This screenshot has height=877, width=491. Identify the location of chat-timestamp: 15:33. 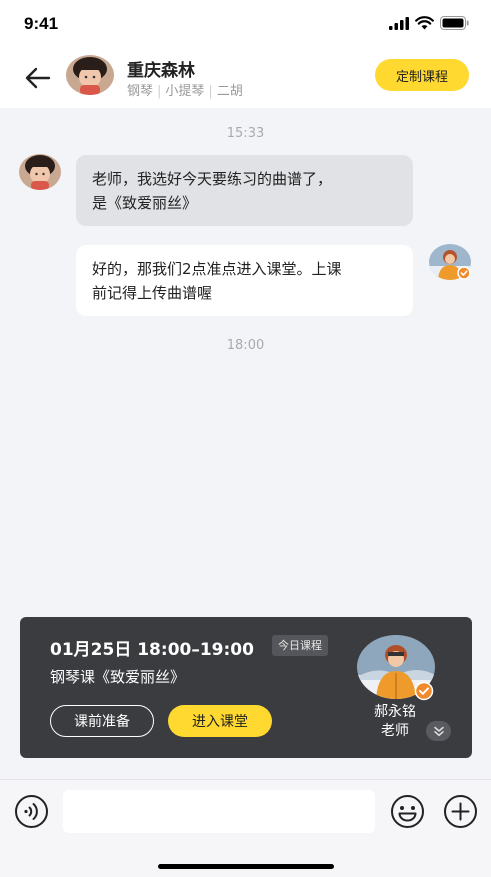
(245, 133).